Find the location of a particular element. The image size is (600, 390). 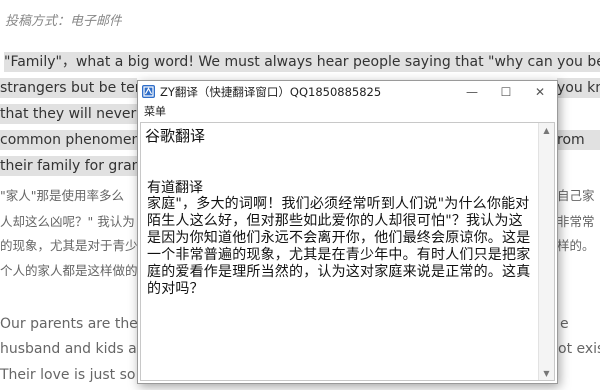

article-en-line-1: Our parents are the m is located at coordinates (68, 324).